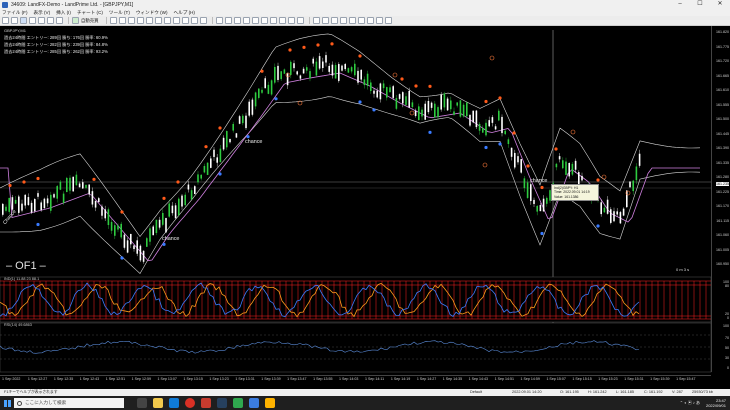  What do you see at coordinates (728, 368) in the screenshot?
I see `indicator2-scale-label: 0` at bounding box center [728, 368].